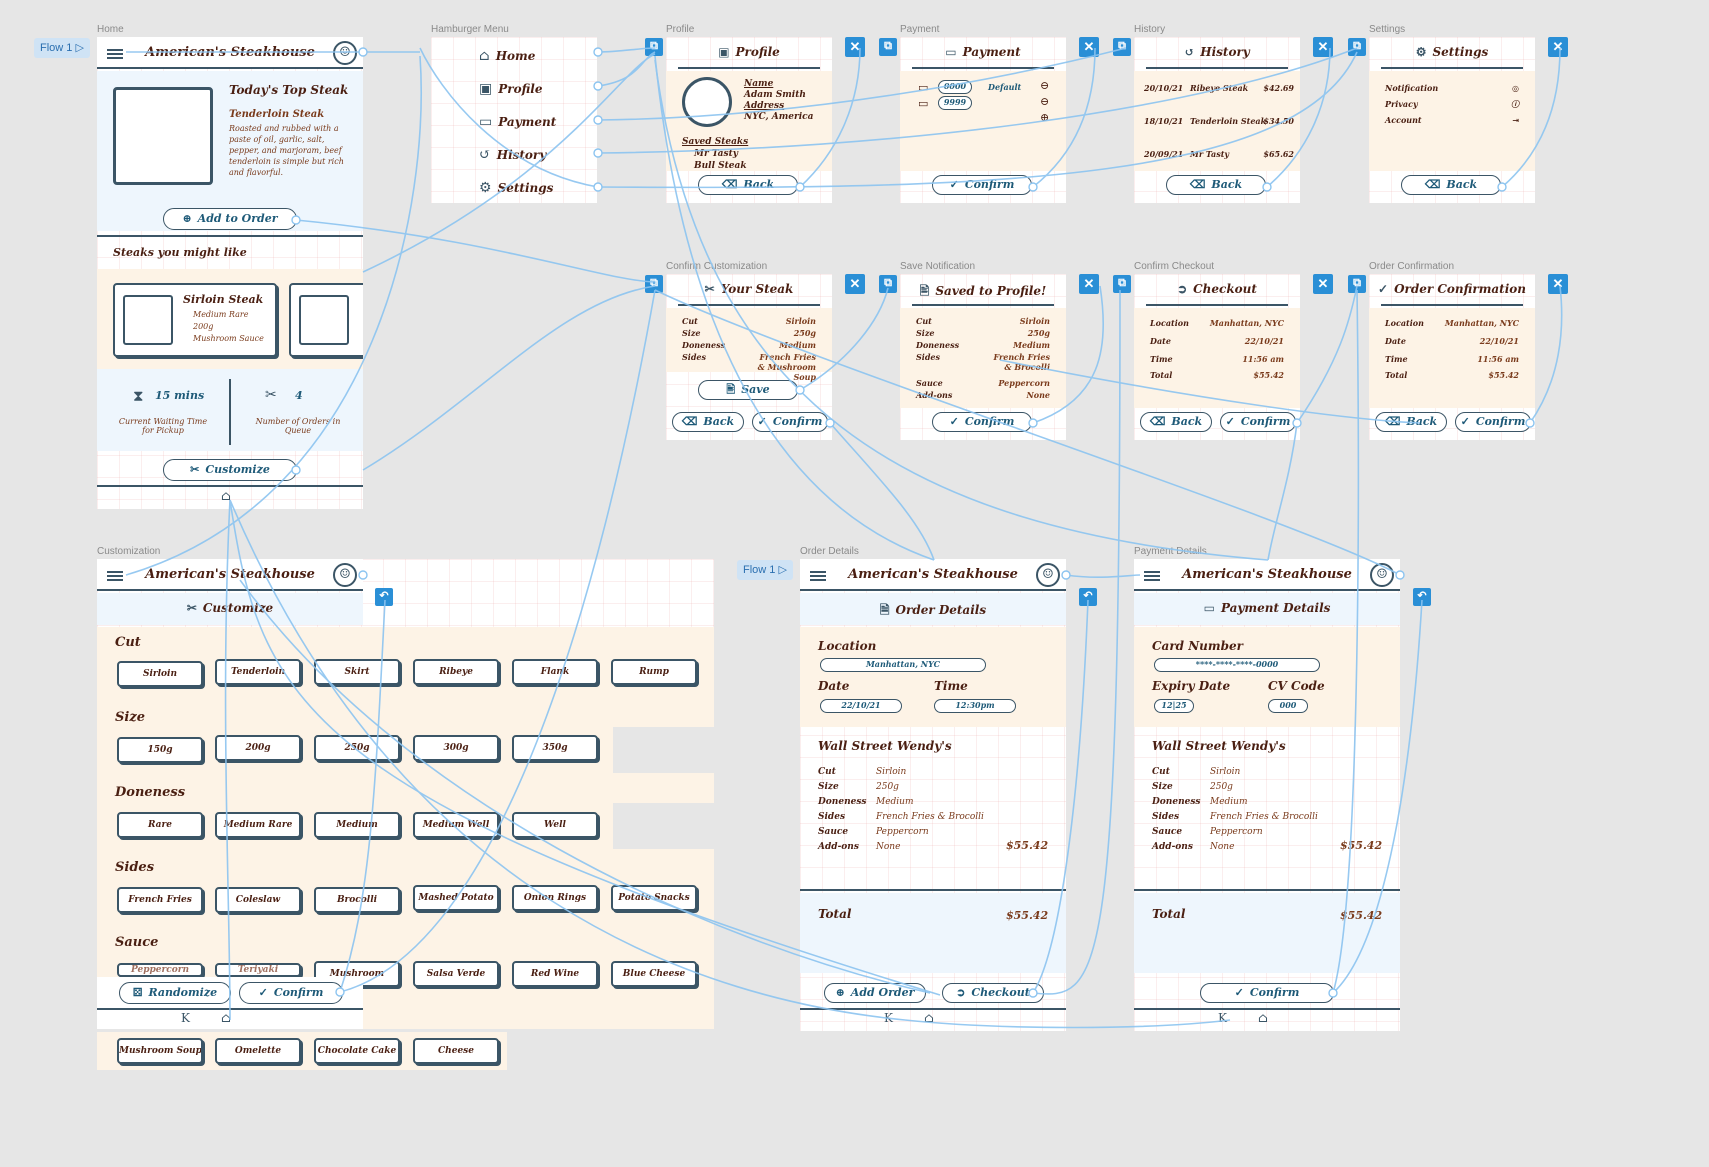 Image resolution: width=1709 pixels, height=1167 pixels. Describe the element at coordinates (555, 825) in the screenshot. I see `option-button: Well` at that location.